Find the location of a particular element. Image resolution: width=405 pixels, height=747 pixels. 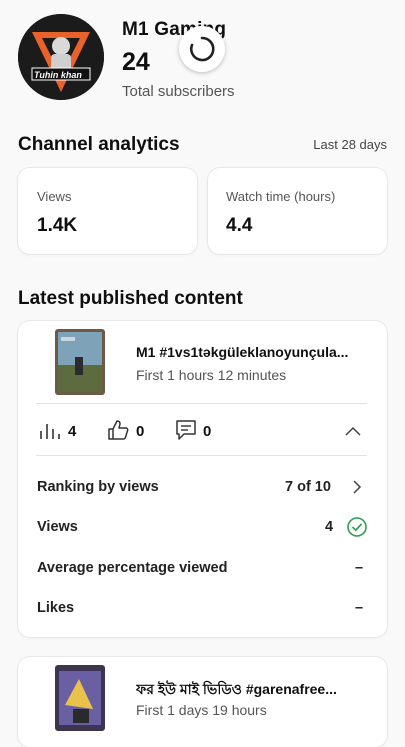

avatar-logo-text: Tuhin khan is located at coordinates (58, 75).